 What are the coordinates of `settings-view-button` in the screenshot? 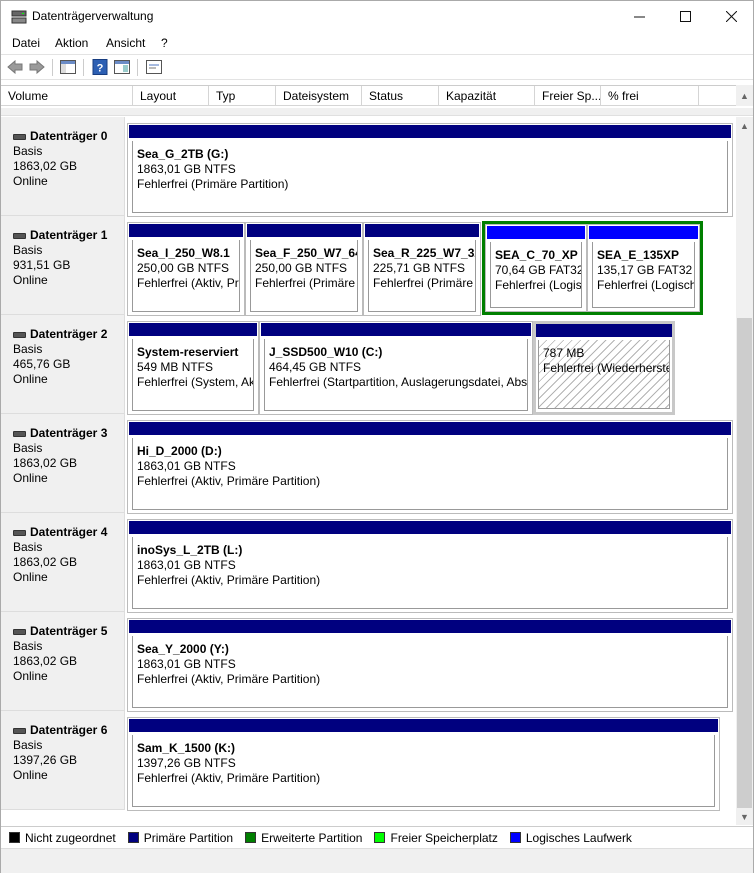 It's located at (154, 67).